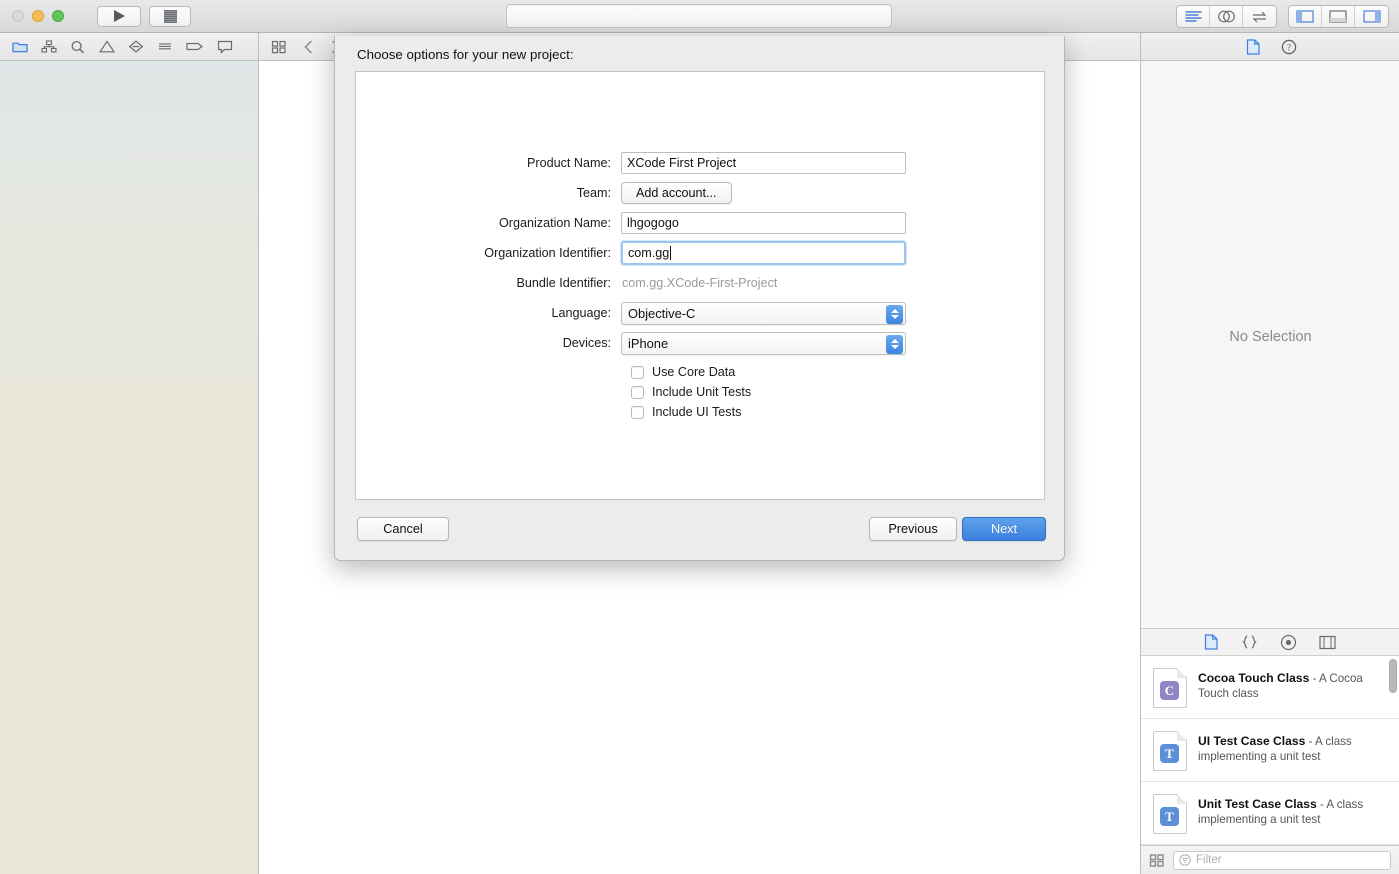 This screenshot has width=1399, height=874. What do you see at coordinates (581, 313) in the screenshot?
I see `language-label: Language:` at bounding box center [581, 313].